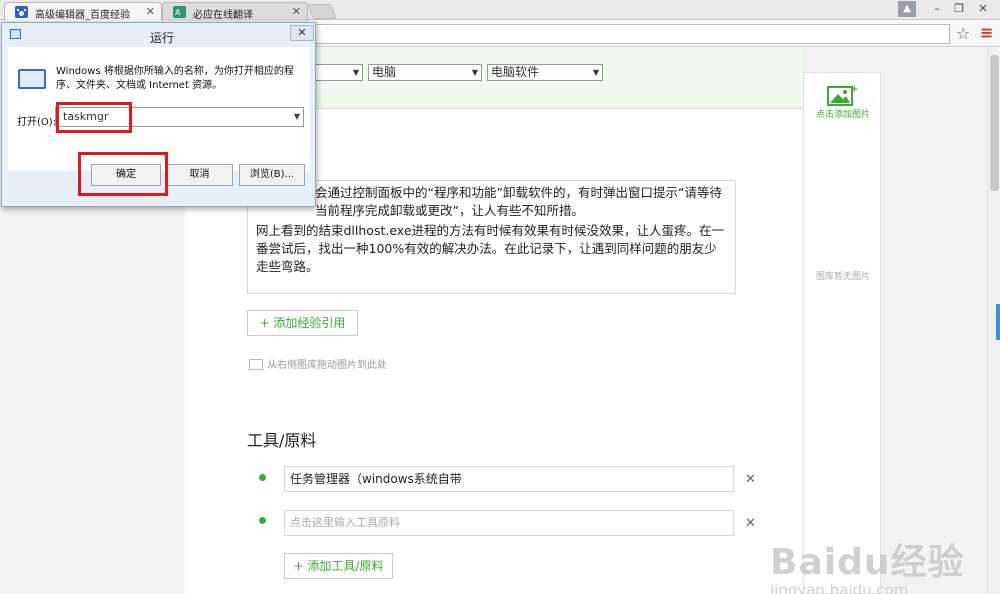  Describe the element at coordinates (907, 9) in the screenshot. I see `user-profile-icon: ▲` at that location.